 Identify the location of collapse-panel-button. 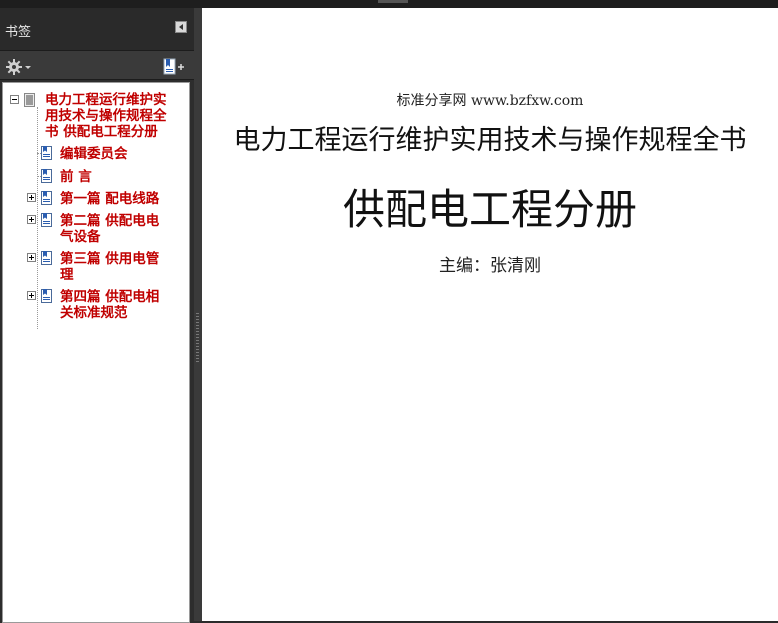
(181, 27).